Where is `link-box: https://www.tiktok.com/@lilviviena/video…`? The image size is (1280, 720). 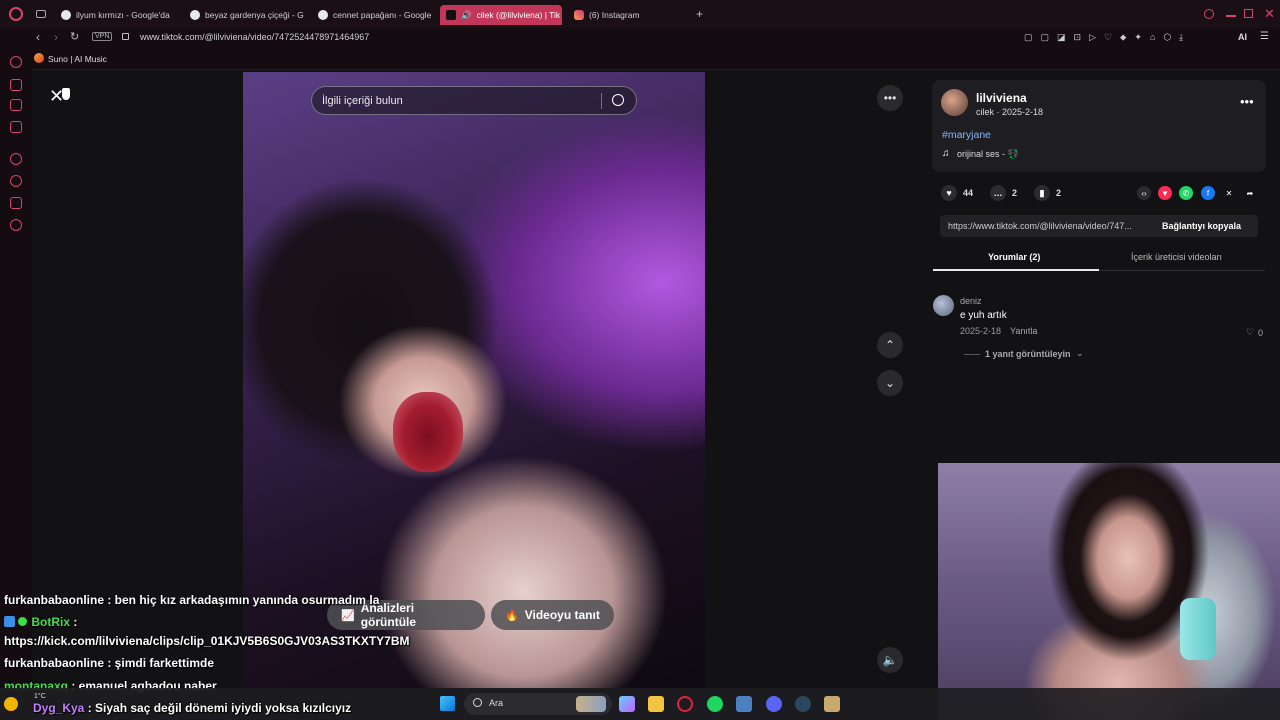
link-box: https://www.tiktok.com/@lilviviena/video… is located at coordinates (1099, 226).